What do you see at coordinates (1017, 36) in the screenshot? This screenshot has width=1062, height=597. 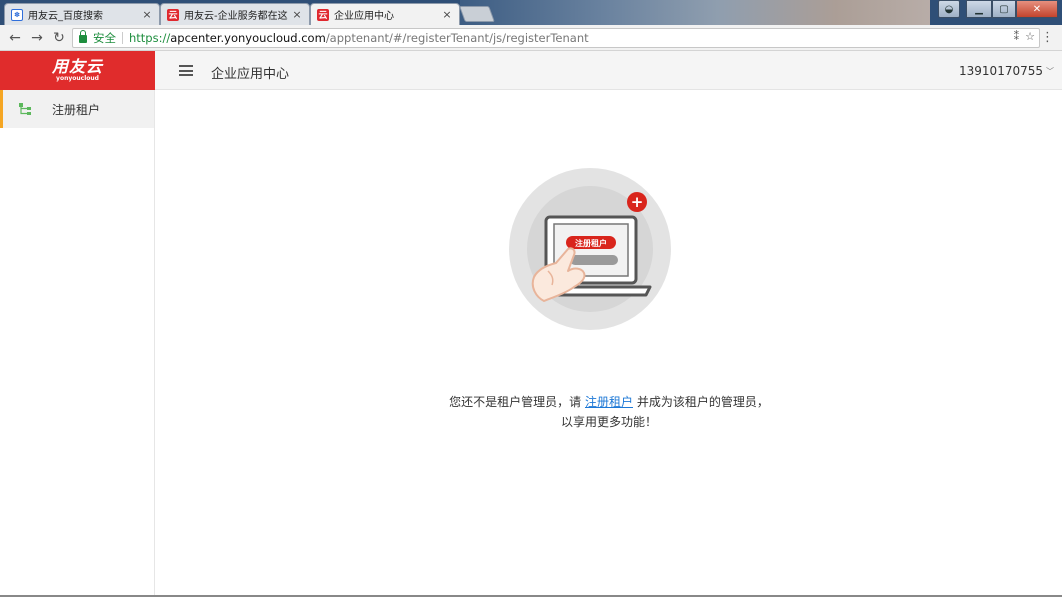 I see `translate-icon: ⁑` at bounding box center [1017, 36].